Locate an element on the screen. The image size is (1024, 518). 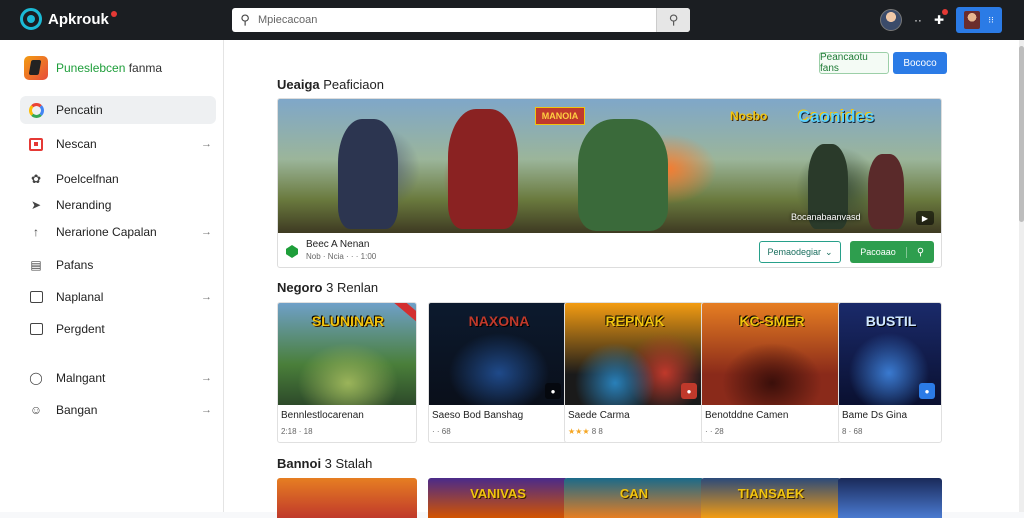
sidebar-item-2: ✿ Poelcelfnan is located at coordinates (118, 179).